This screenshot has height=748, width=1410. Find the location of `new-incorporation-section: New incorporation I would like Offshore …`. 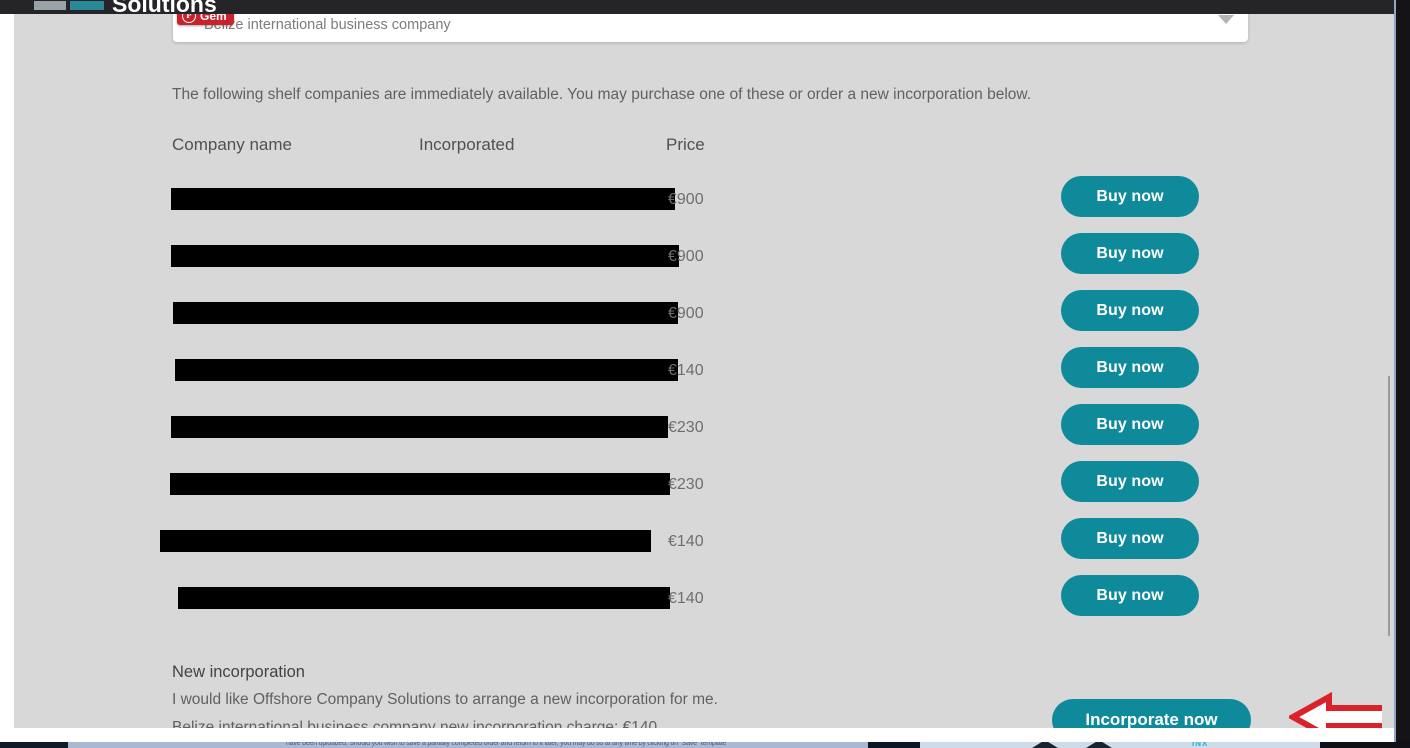

new-incorporation-section: New incorporation I would like Offshore … is located at coordinates (698, 691).